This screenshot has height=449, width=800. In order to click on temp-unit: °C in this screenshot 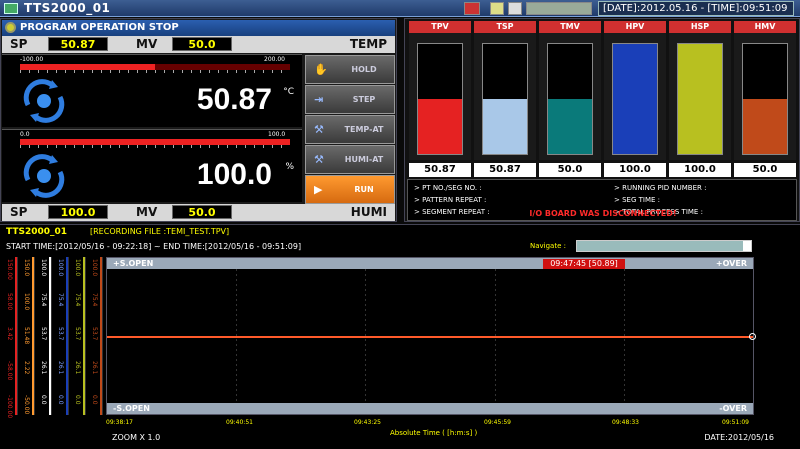, I will do `click(288, 92)`.